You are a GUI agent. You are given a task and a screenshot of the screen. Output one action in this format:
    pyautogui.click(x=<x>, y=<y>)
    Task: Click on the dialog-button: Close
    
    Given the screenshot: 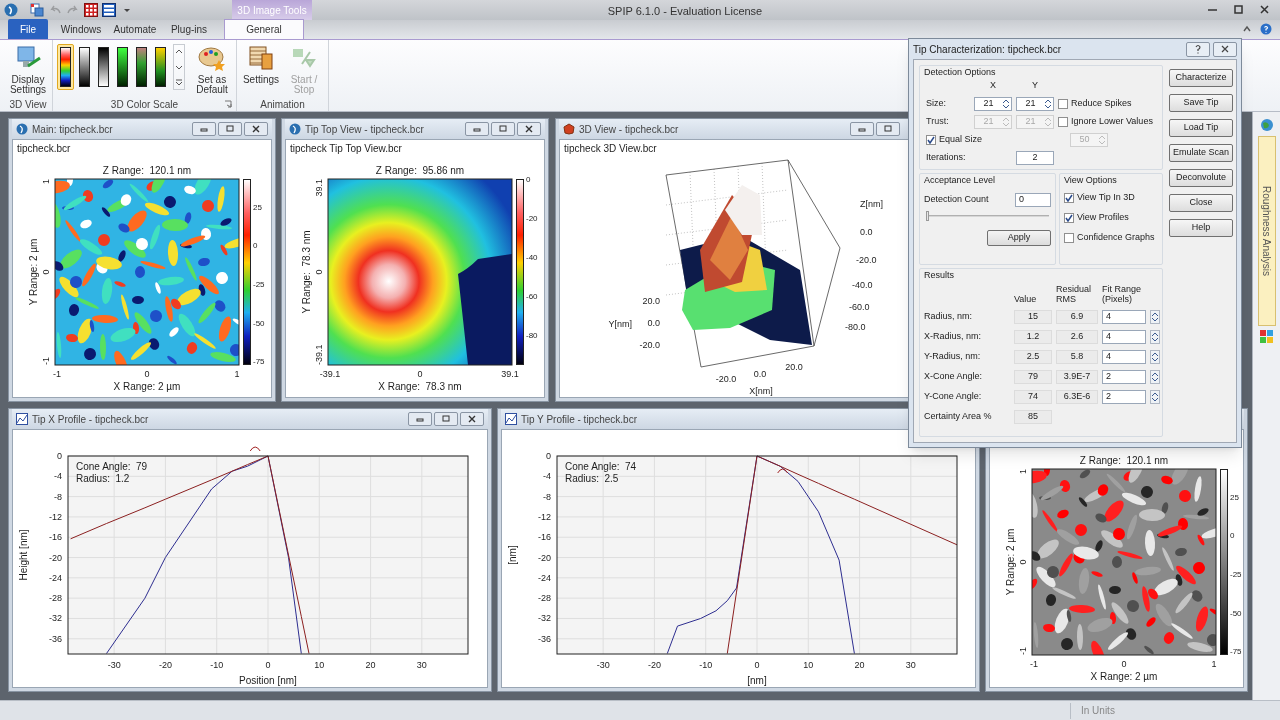 What is the action you would take?
    pyautogui.click(x=1201, y=203)
    